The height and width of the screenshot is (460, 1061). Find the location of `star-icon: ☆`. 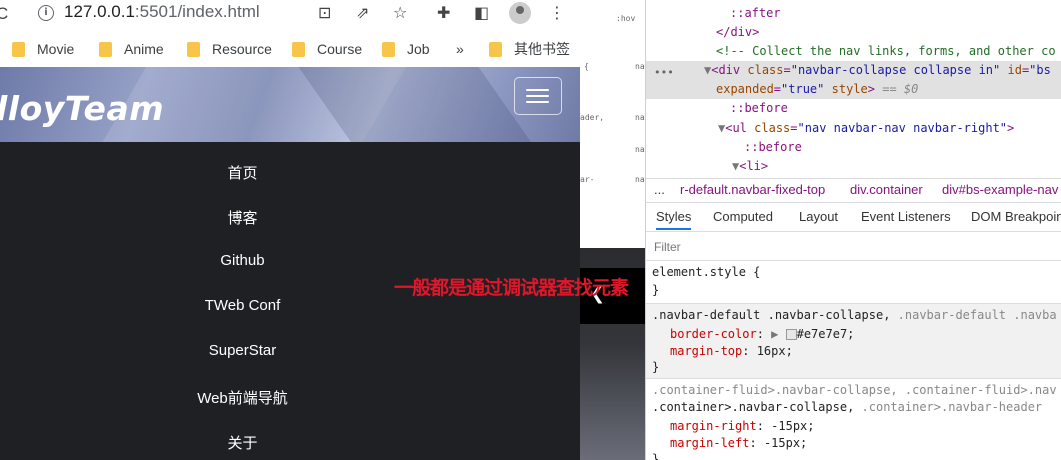

star-icon: ☆ is located at coordinates (400, 12).